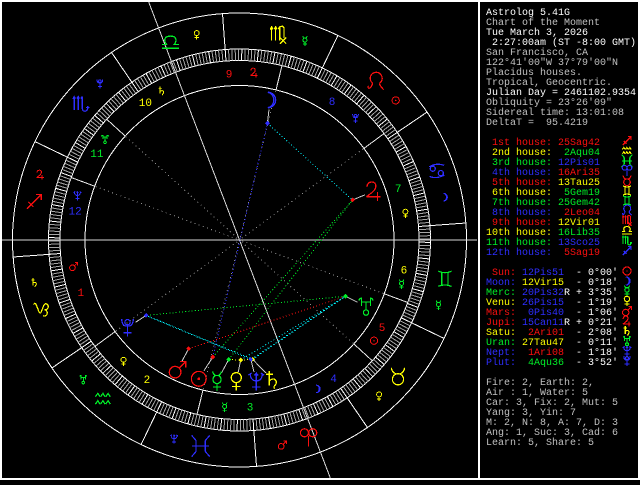  I want to click on svg-text: Plut:, so click(501, 363).